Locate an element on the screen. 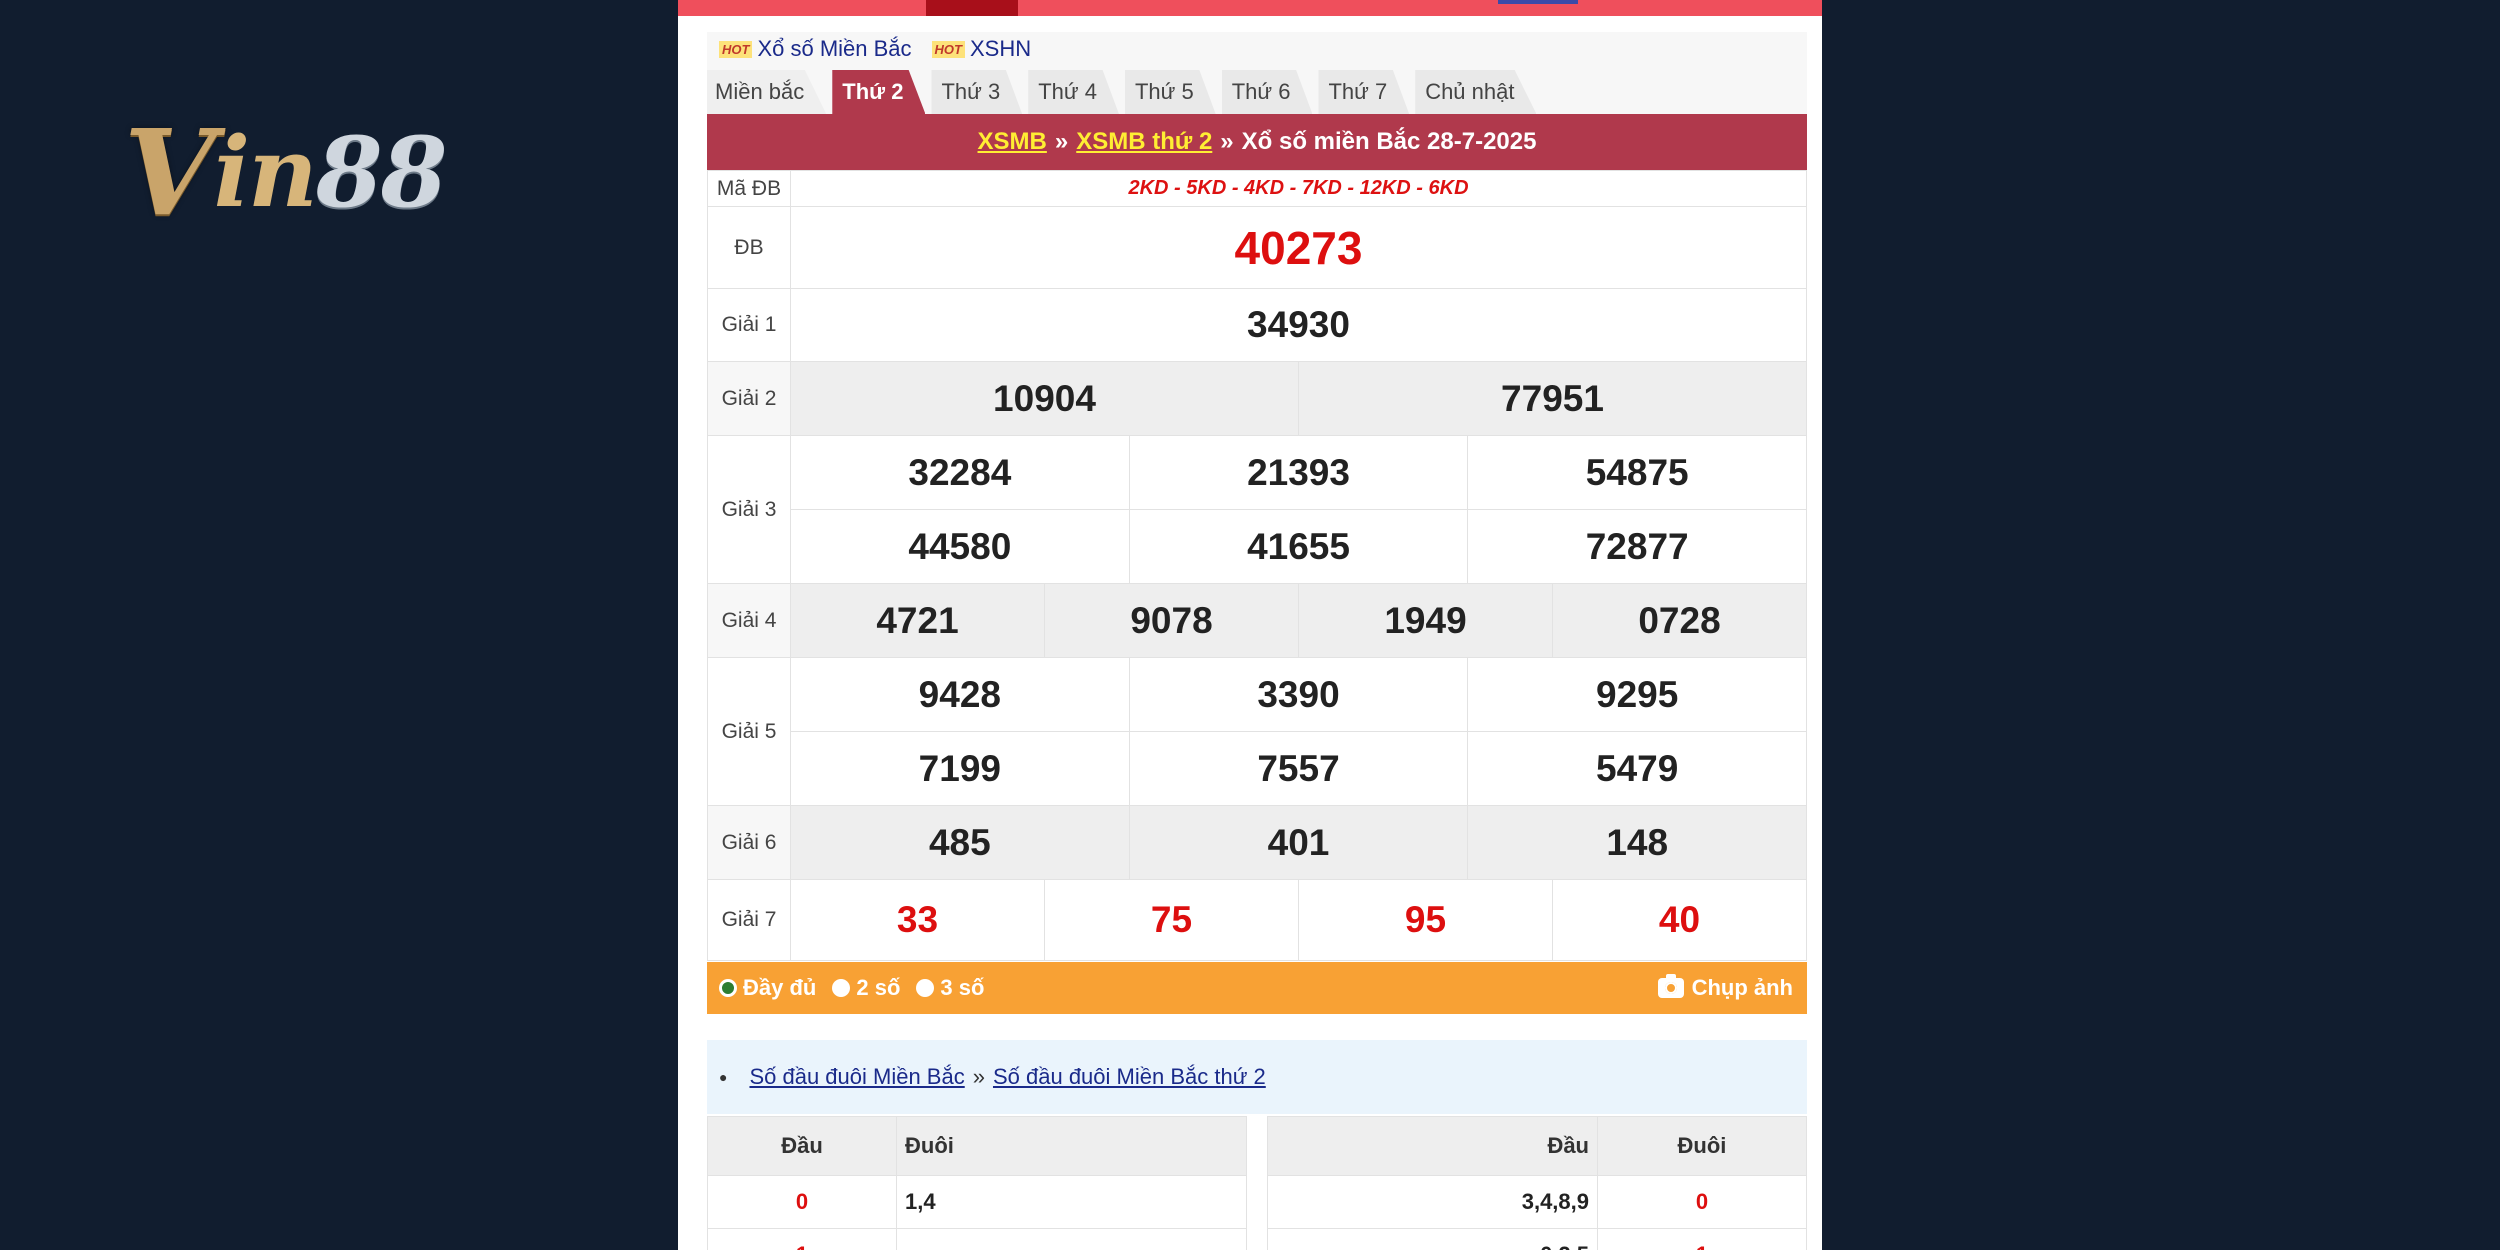  option-full: Đầy đủ is located at coordinates (767, 988).